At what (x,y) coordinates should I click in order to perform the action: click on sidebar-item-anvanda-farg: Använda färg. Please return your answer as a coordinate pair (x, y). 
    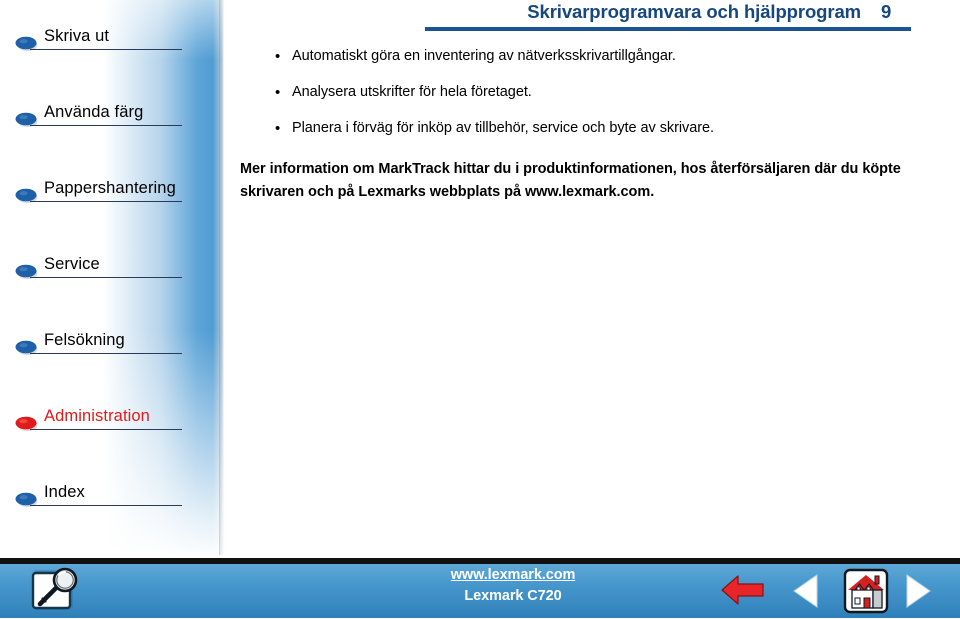
    Looking at the image, I should click on (112, 117).